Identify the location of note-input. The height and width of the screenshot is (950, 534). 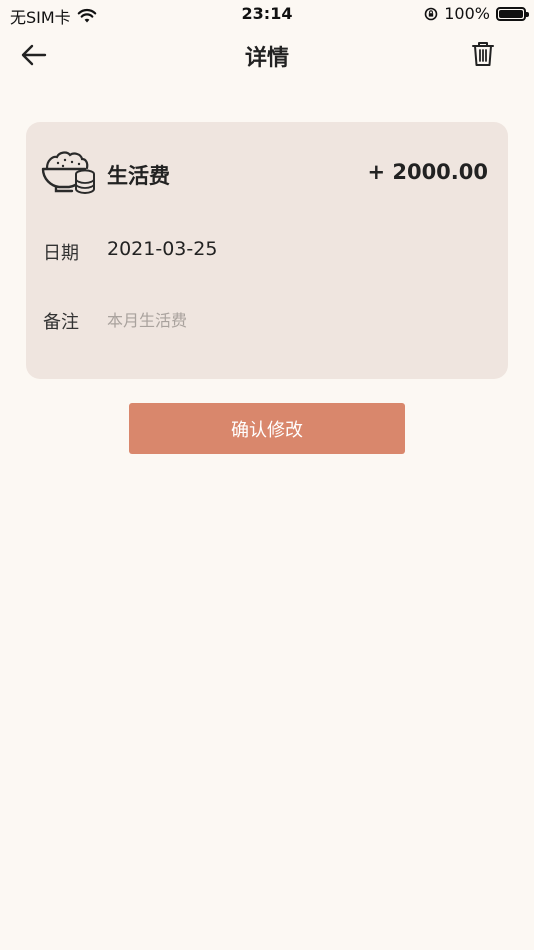
(297, 320).